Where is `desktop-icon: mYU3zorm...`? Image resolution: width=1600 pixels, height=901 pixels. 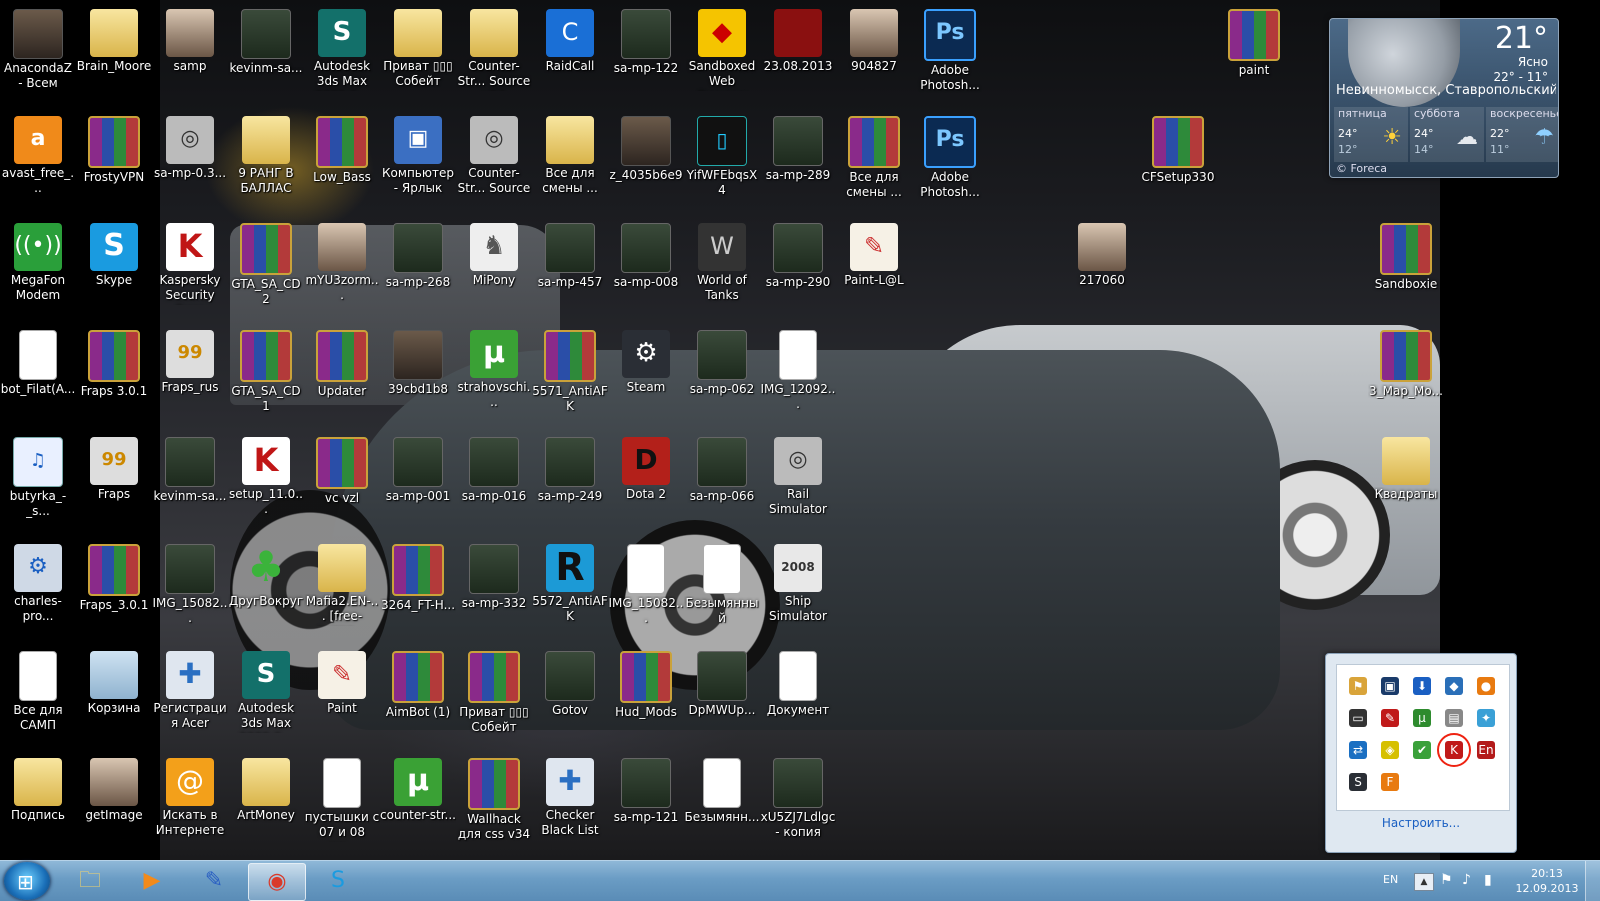 desktop-icon: mYU3zorm... is located at coordinates (342, 267).